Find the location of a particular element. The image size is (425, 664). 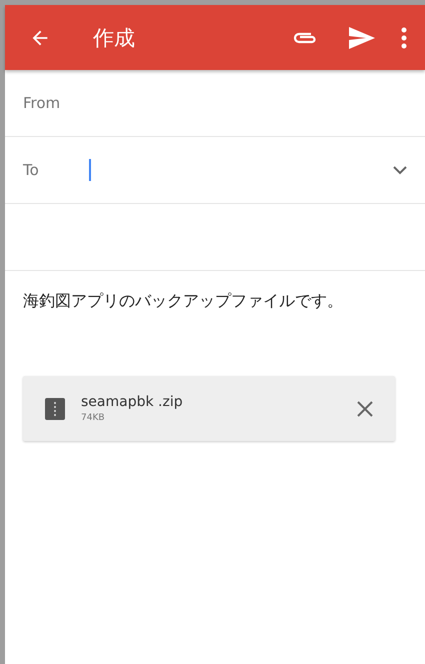

screen-title: 作成 is located at coordinates (114, 38).